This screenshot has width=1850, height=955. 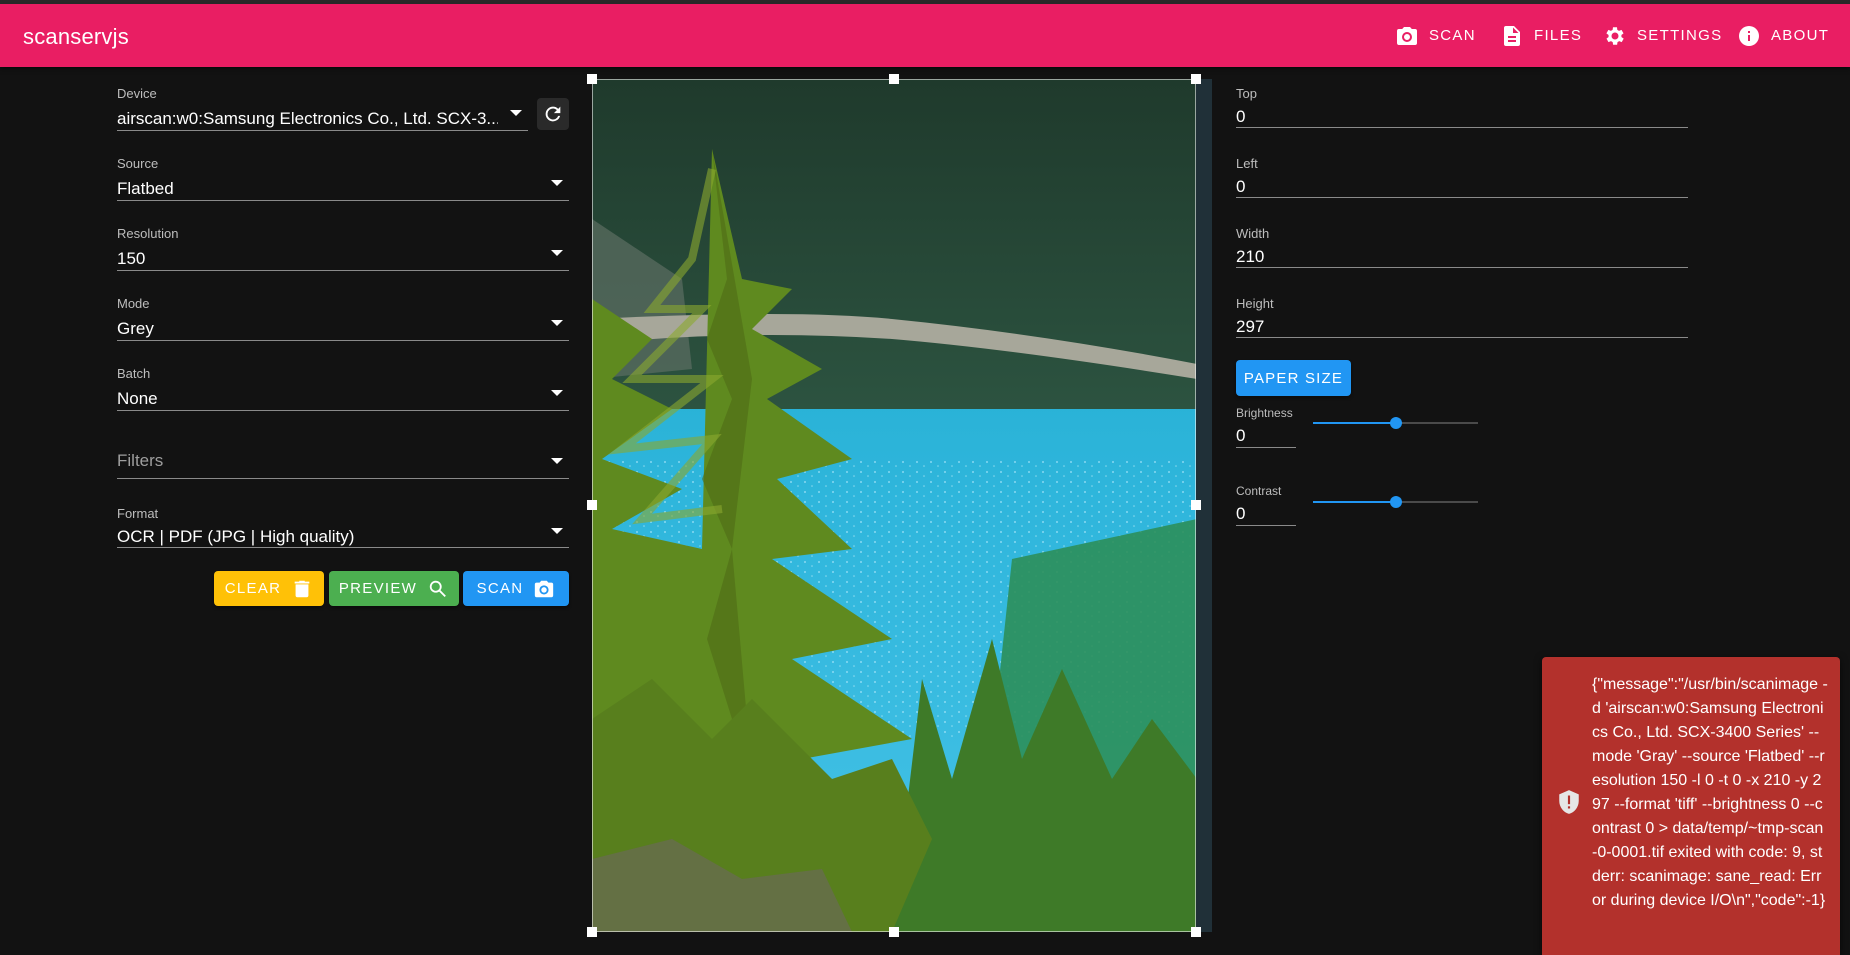 What do you see at coordinates (1354, 423) in the screenshot?
I see `brightness-slider-fill` at bounding box center [1354, 423].